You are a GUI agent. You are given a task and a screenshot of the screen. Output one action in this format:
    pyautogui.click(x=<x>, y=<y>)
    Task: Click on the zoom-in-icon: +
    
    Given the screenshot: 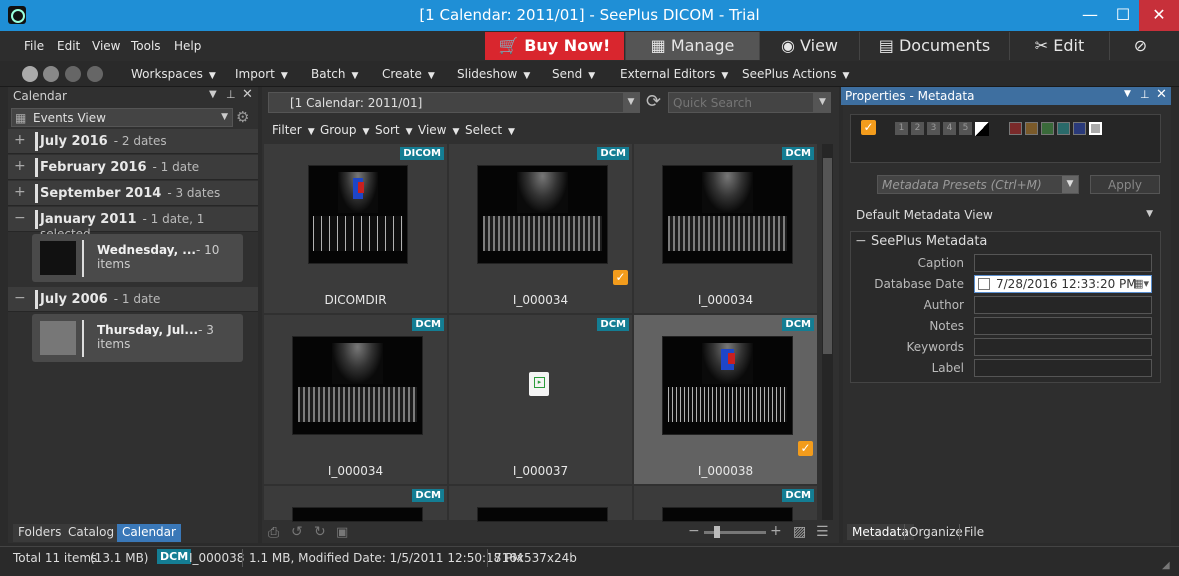 What is the action you would take?
    pyautogui.click(x=776, y=531)
    